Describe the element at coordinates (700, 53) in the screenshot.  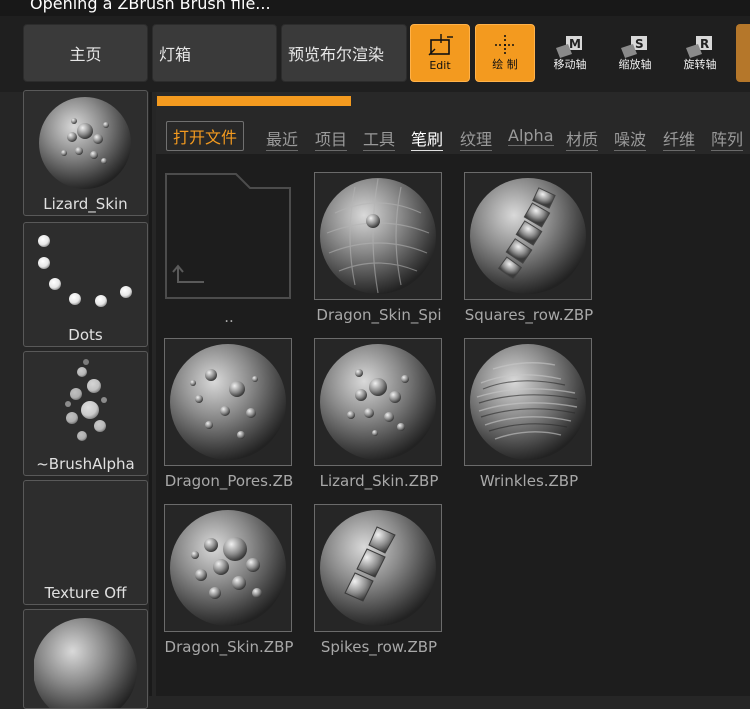
I see `rotate-gizmo-button: R 旋转轴` at that location.